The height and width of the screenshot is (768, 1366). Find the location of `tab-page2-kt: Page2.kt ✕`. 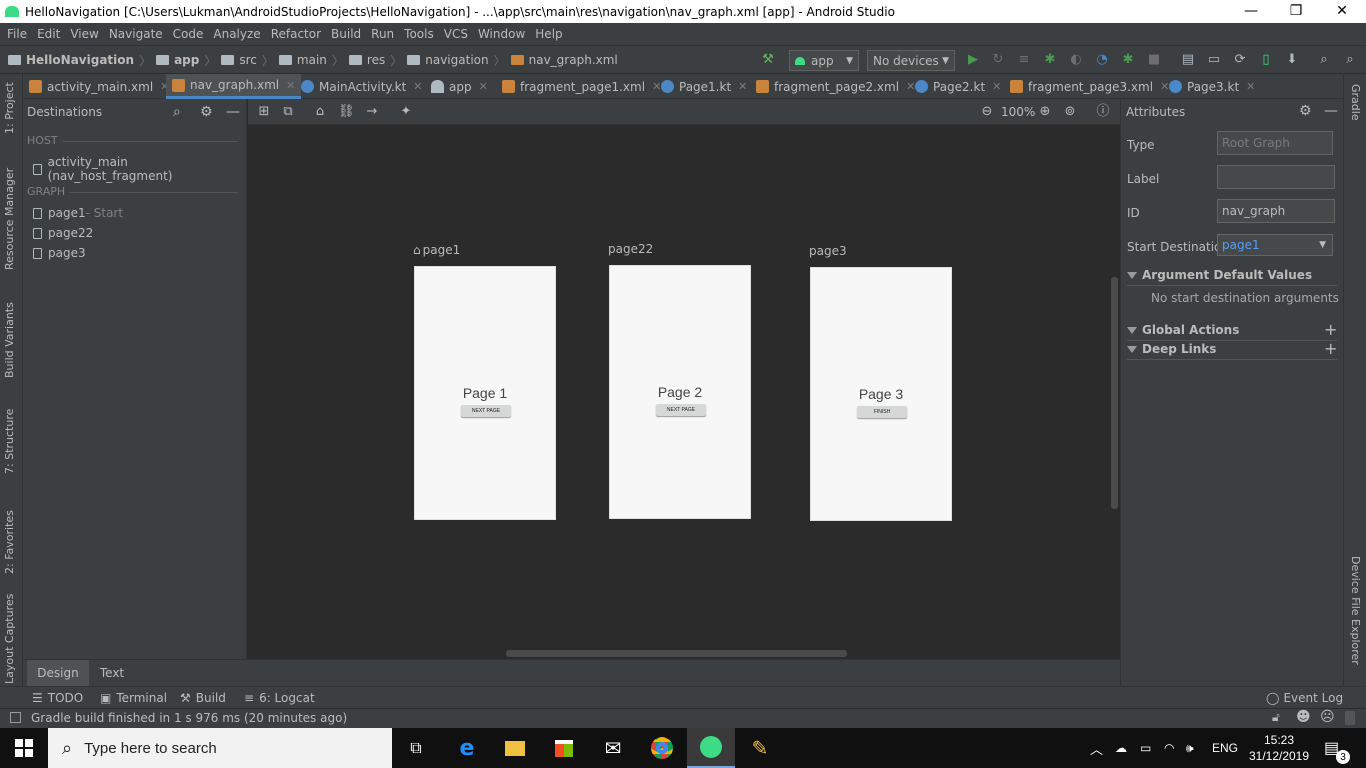

tab-page2-kt: Page2.kt ✕ is located at coordinates (958, 86).